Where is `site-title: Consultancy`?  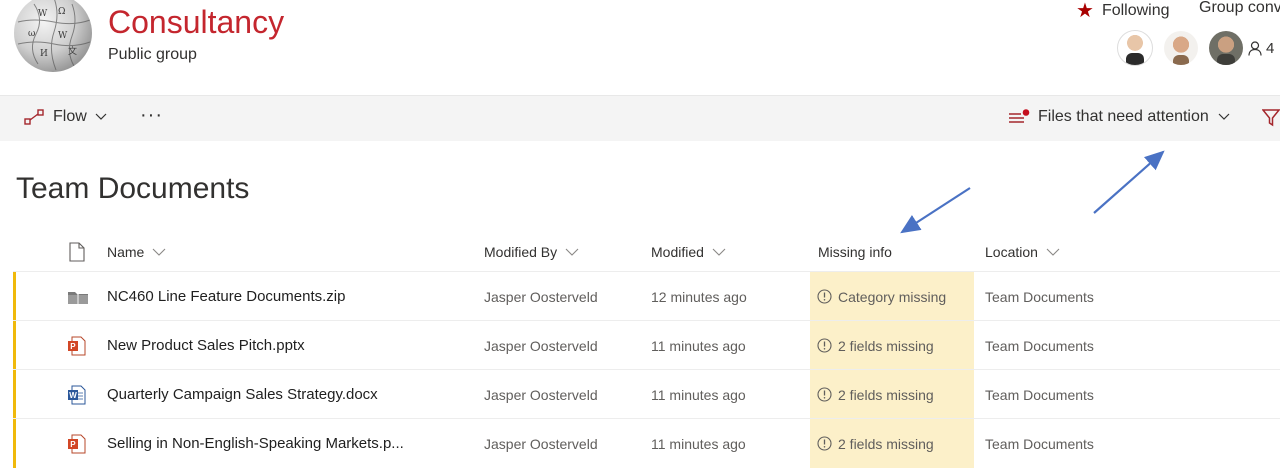
site-title: Consultancy is located at coordinates (196, 22).